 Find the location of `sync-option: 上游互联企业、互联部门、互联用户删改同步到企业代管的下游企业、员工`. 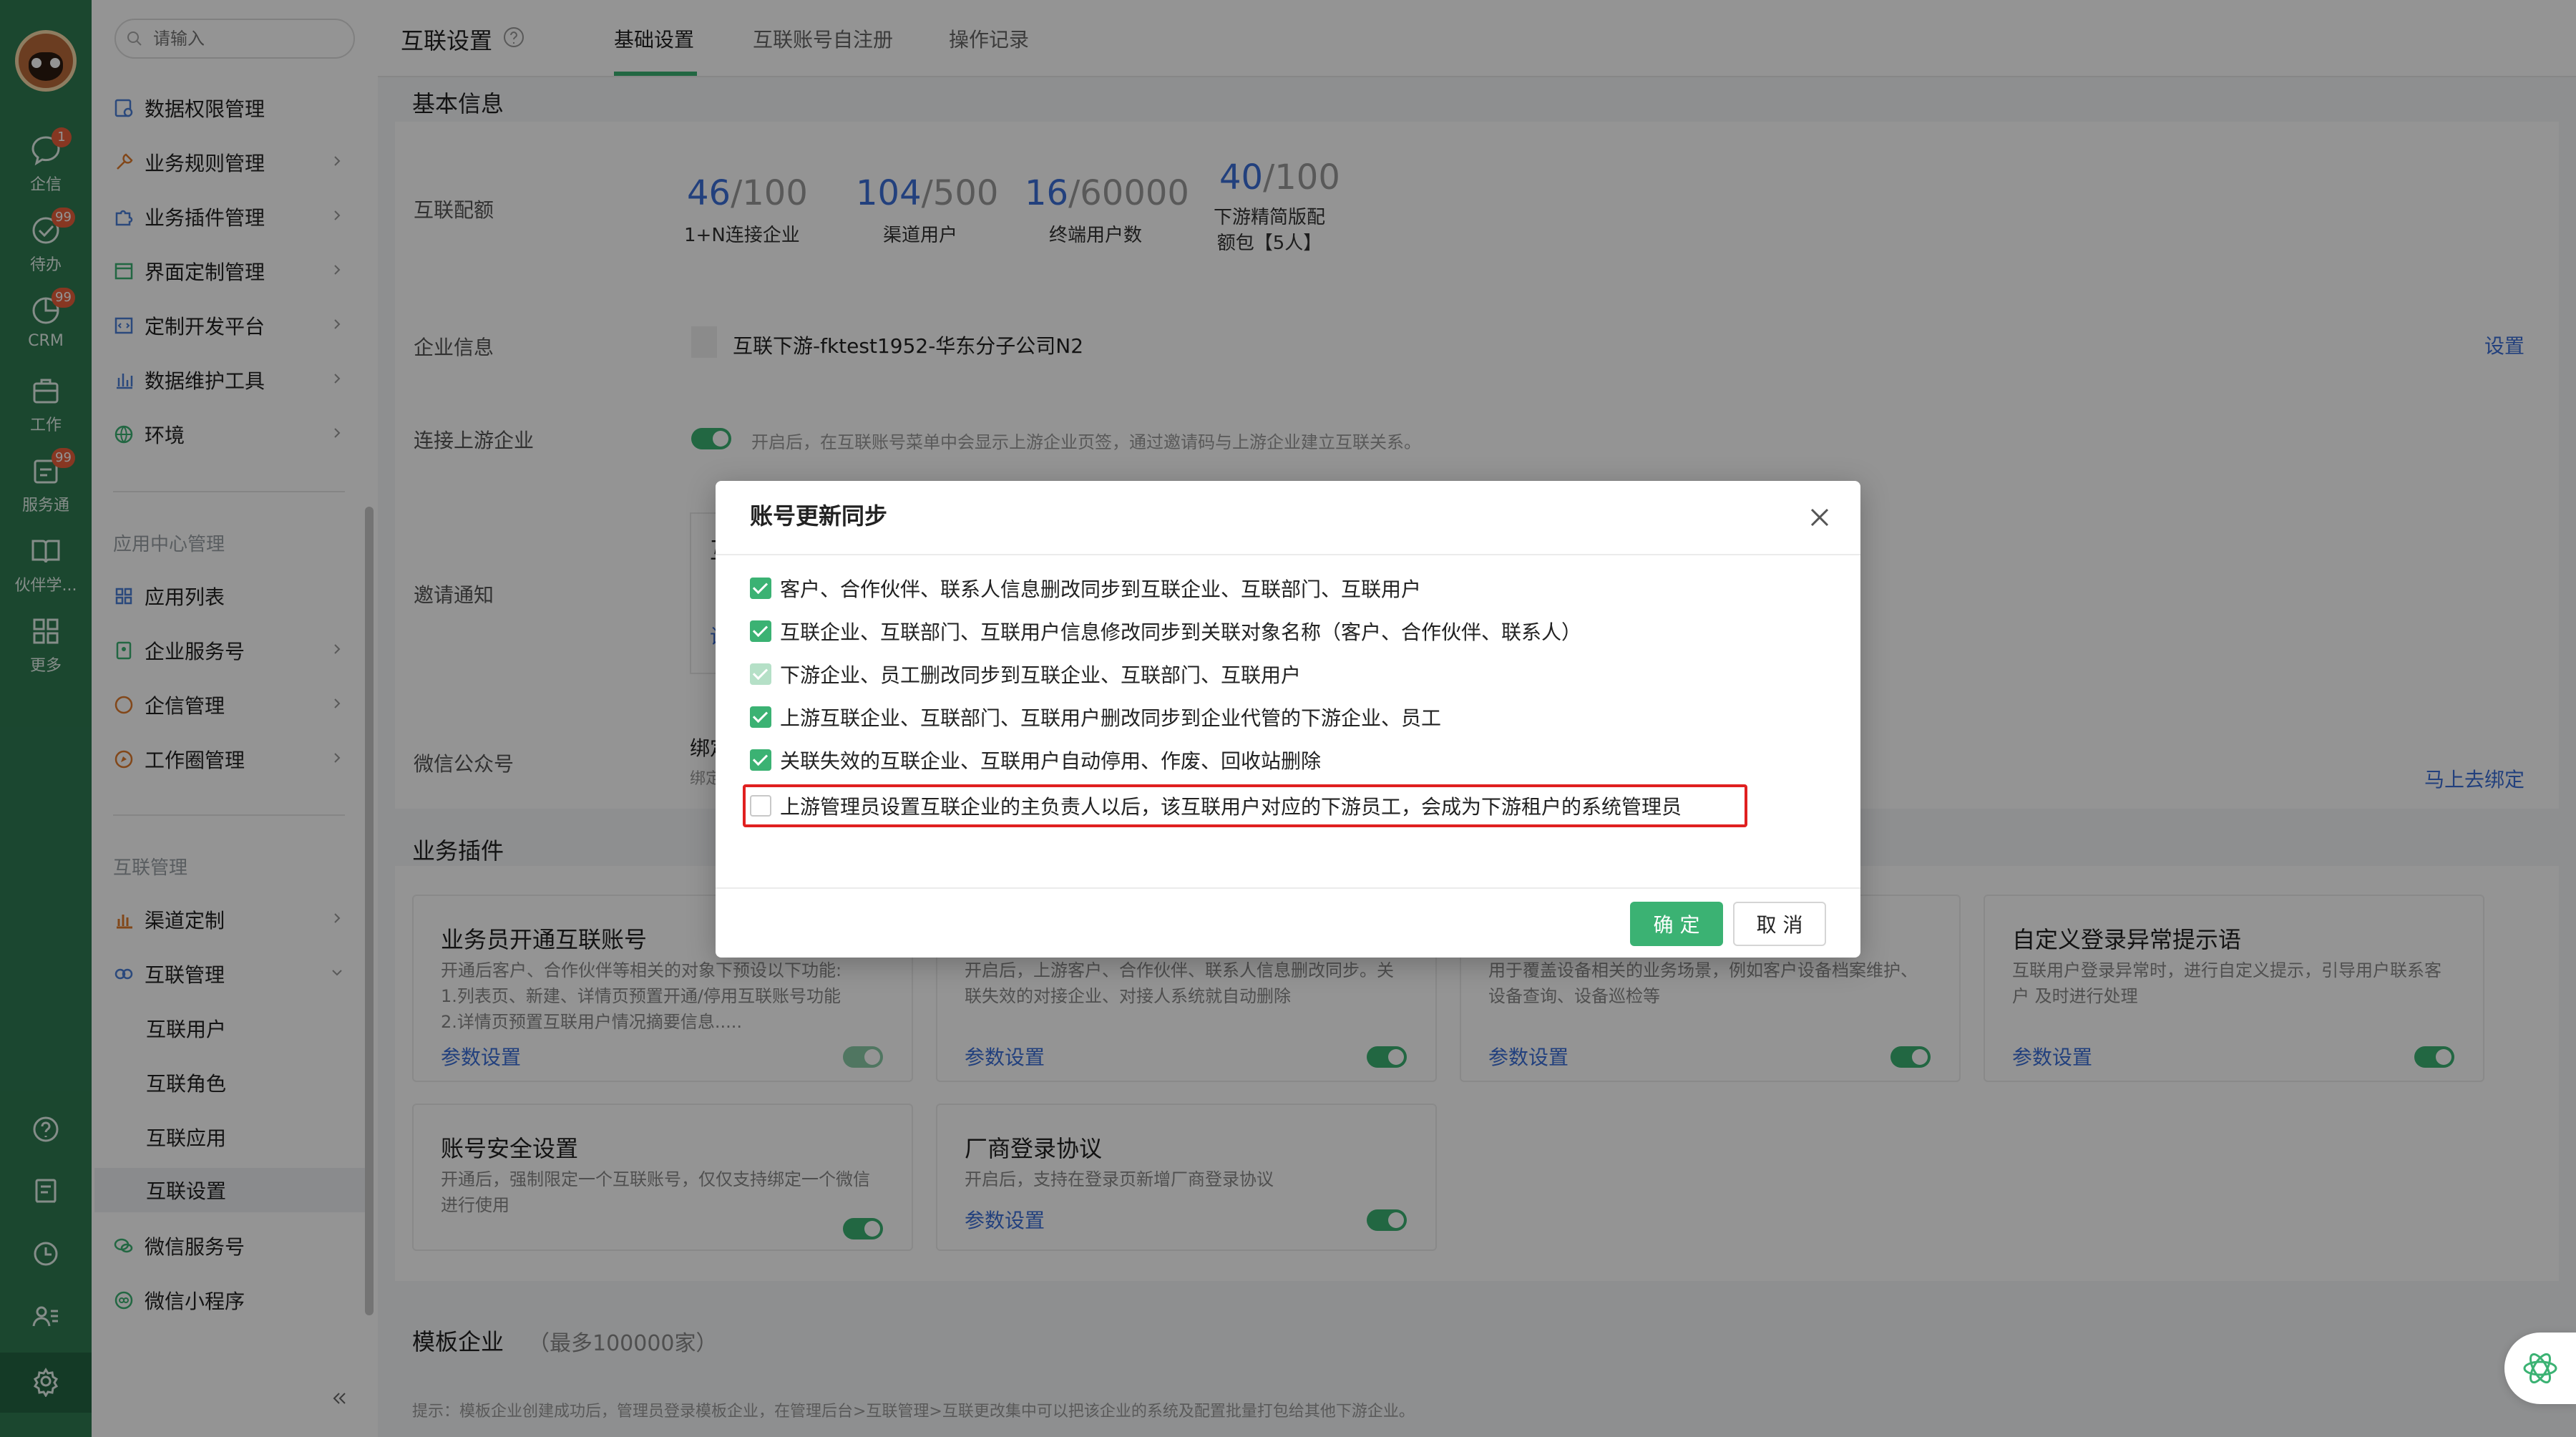

sync-option: 上游互联企业、互联部门、互联用户删改同步到企业代管的下游企业、员工 is located at coordinates (1095, 717).